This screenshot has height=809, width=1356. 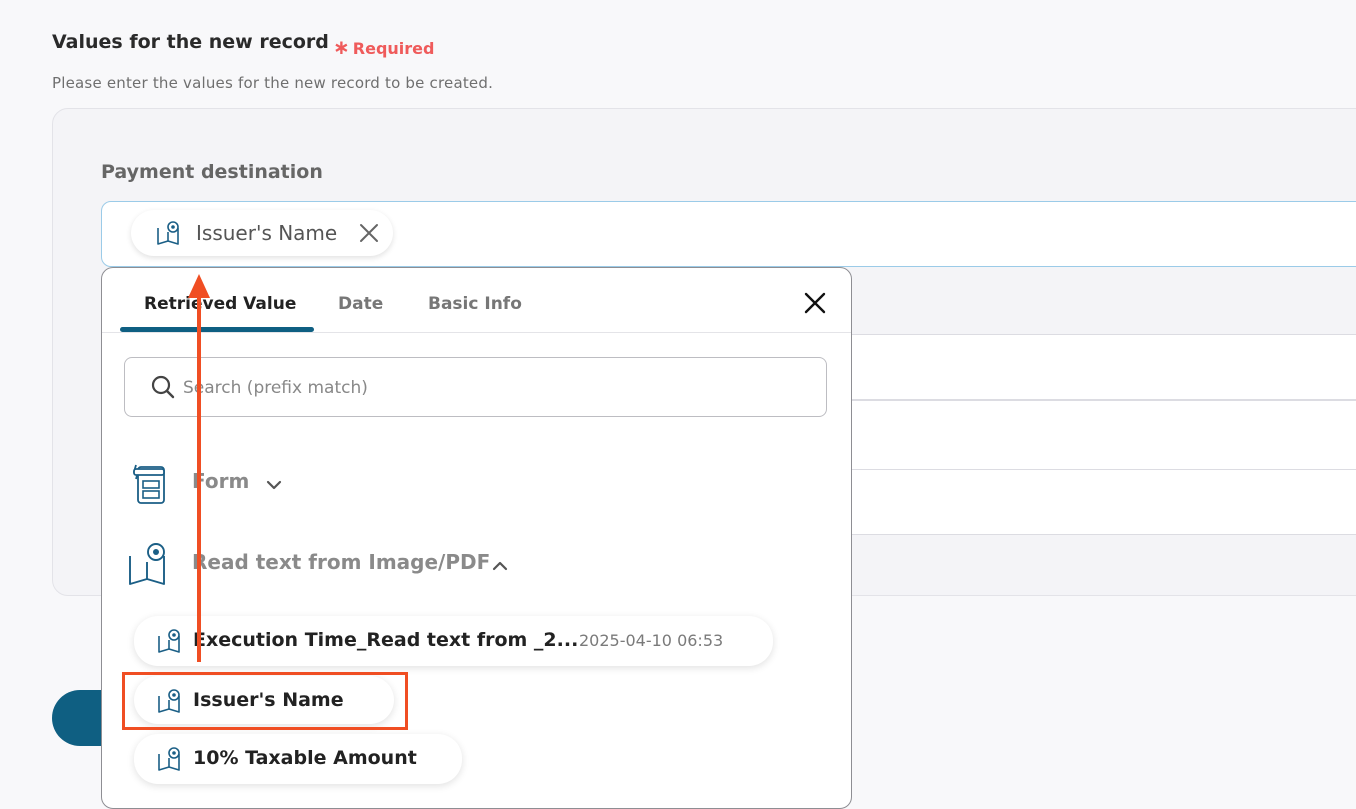 I want to click on search-box, so click(x=475, y=387).